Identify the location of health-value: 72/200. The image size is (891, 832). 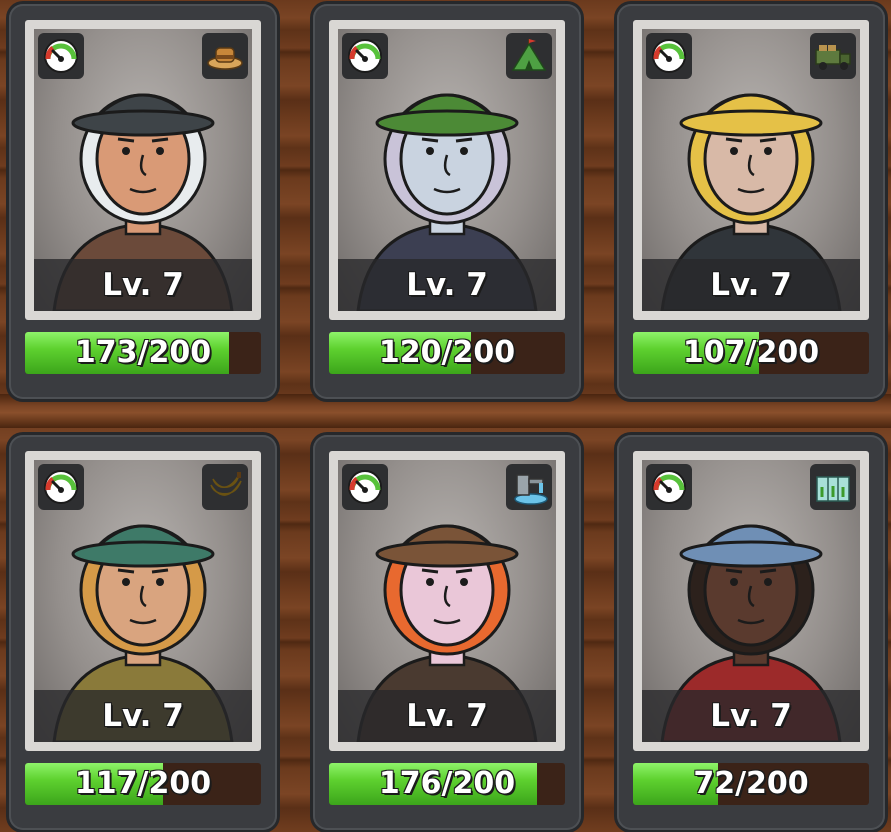
(751, 783).